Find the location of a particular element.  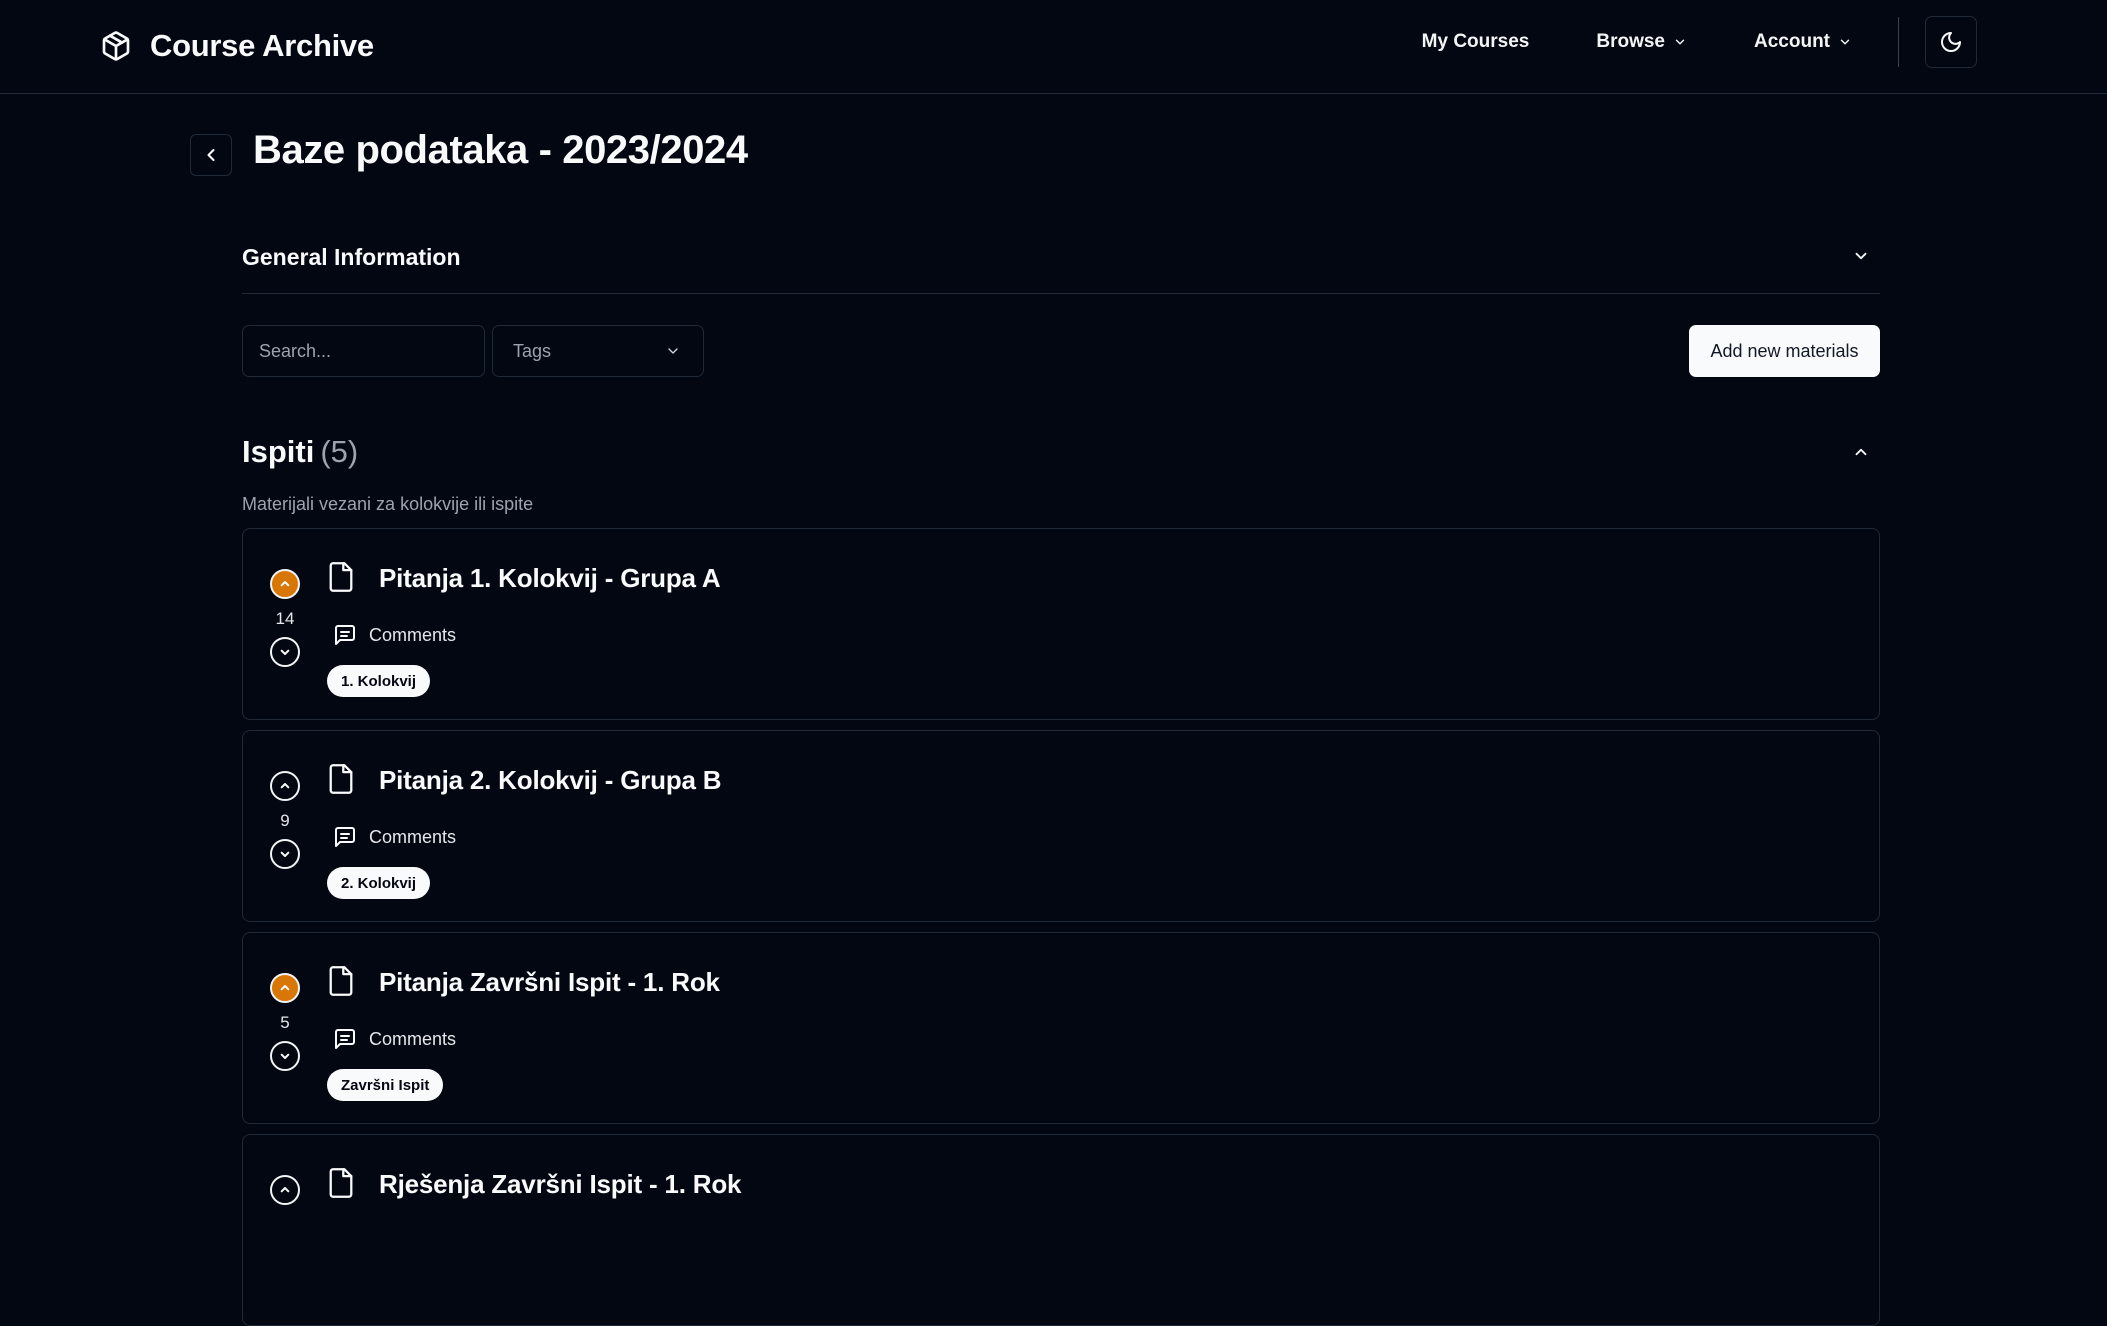

section-title: Ispiti is located at coordinates (278, 451).